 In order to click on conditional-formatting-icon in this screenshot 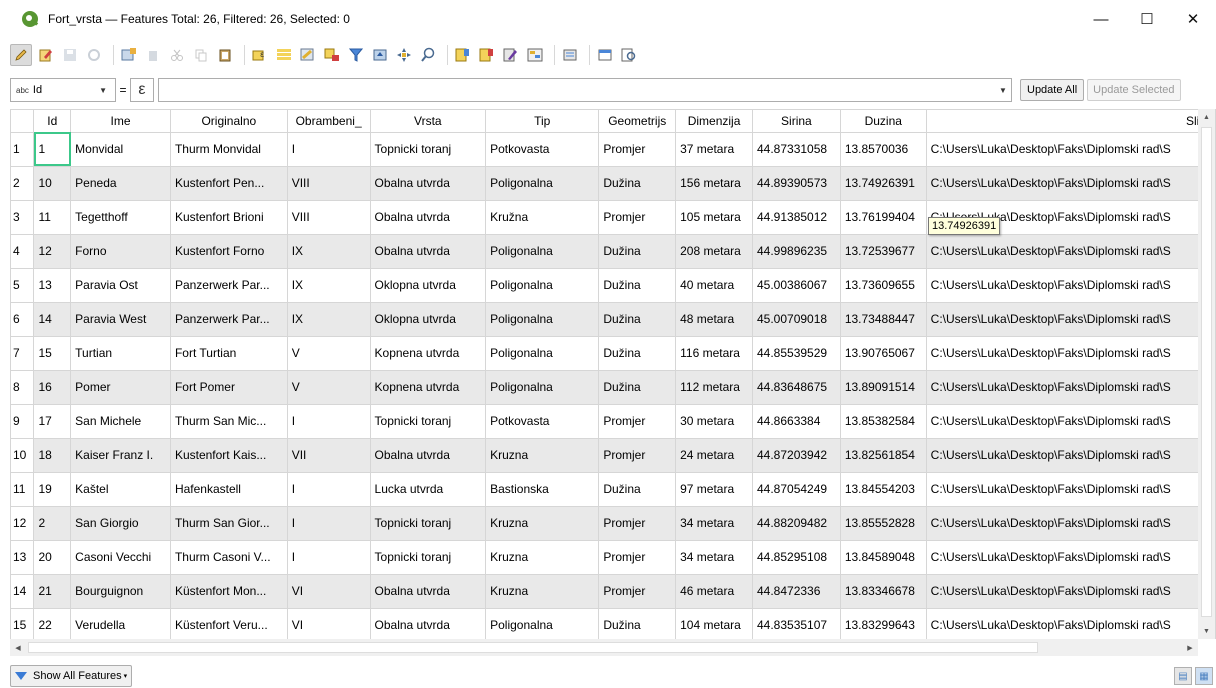, I will do `click(535, 55)`.